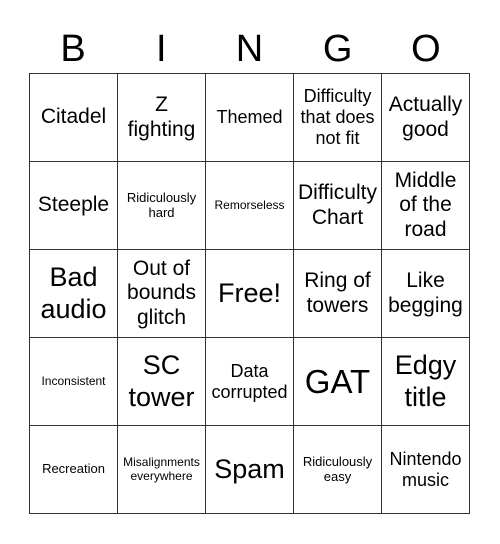 The width and height of the screenshot is (500, 544). What do you see at coordinates (337, 49) in the screenshot?
I see `header-letter-g: G` at bounding box center [337, 49].